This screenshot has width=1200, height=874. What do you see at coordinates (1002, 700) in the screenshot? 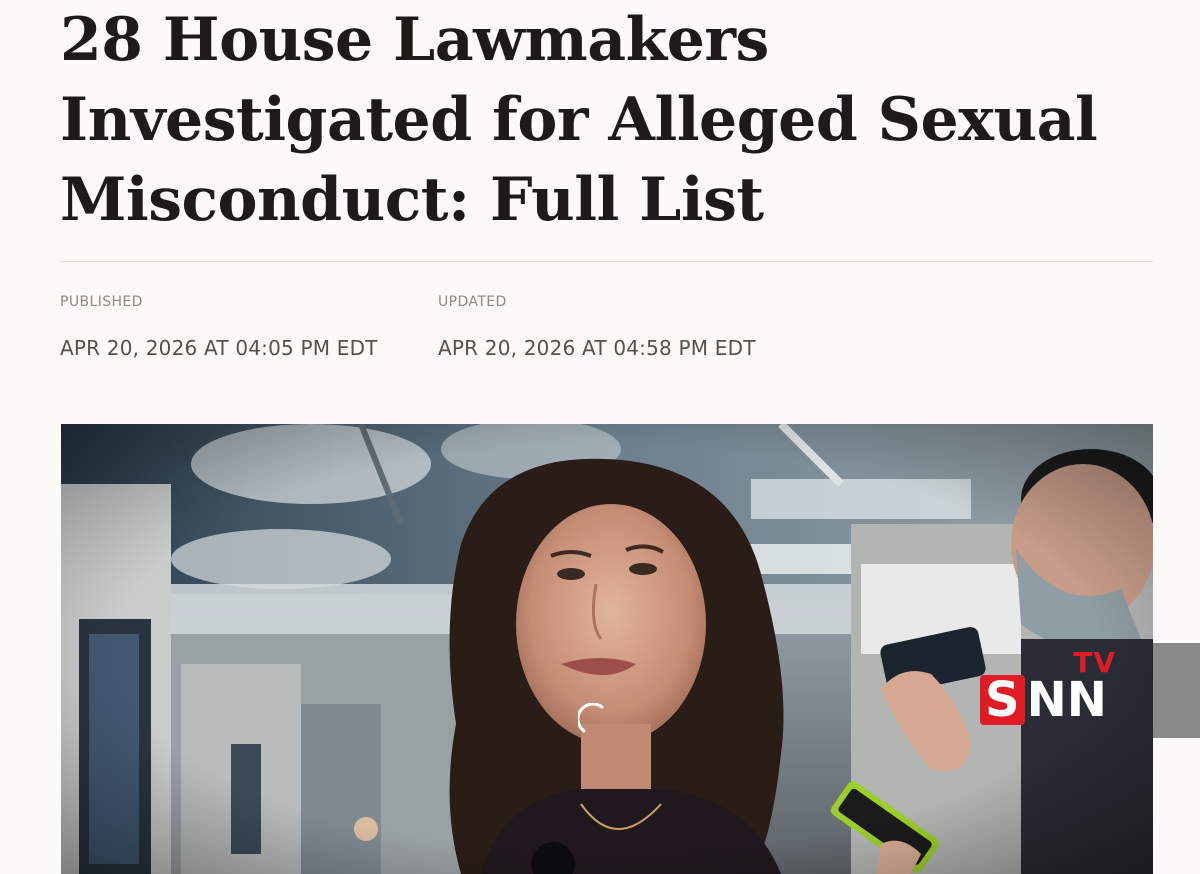
I see `snn-logo-s: S` at bounding box center [1002, 700].